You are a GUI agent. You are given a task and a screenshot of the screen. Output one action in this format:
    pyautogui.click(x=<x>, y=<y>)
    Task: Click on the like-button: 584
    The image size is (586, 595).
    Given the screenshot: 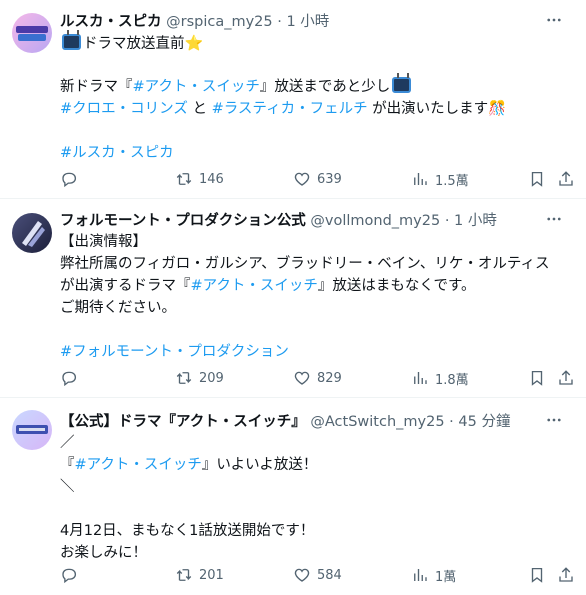 What is the action you would take?
    pyautogui.click(x=317, y=575)
    